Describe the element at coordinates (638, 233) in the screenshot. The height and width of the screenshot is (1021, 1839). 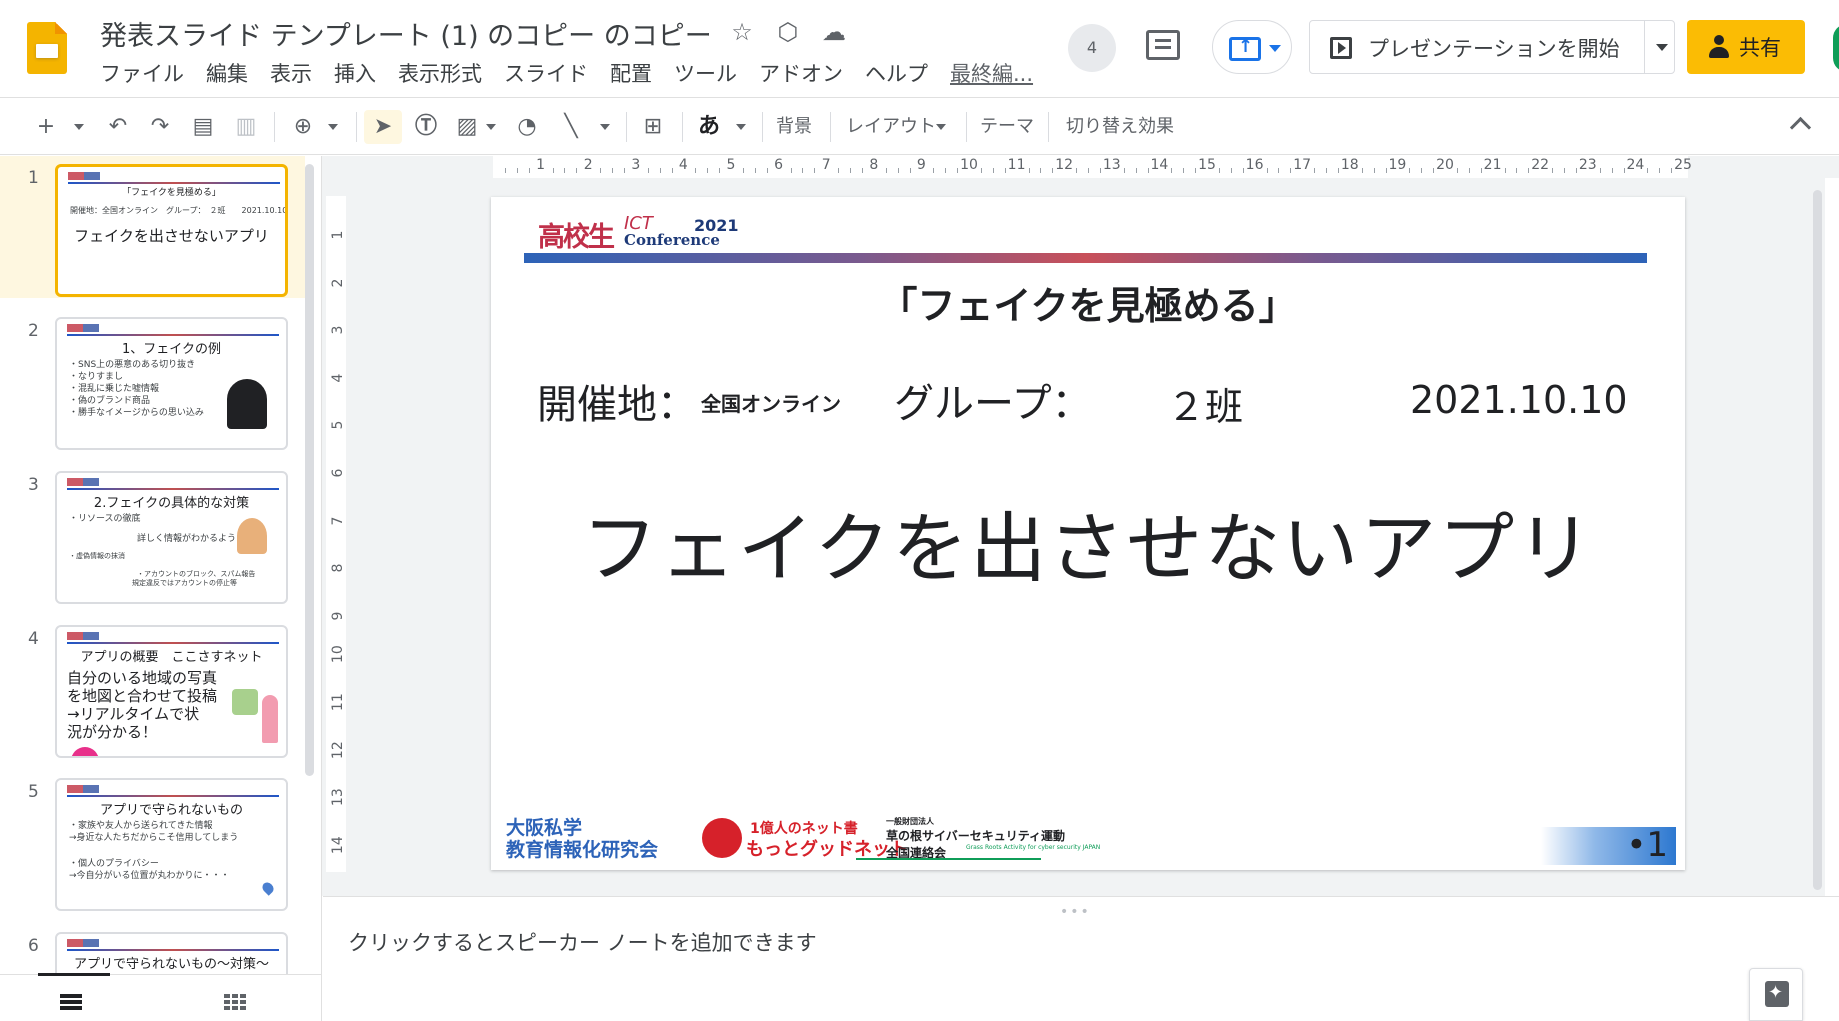
I see `conference-logo: 高校生 ICT Conference 2021` at that location.